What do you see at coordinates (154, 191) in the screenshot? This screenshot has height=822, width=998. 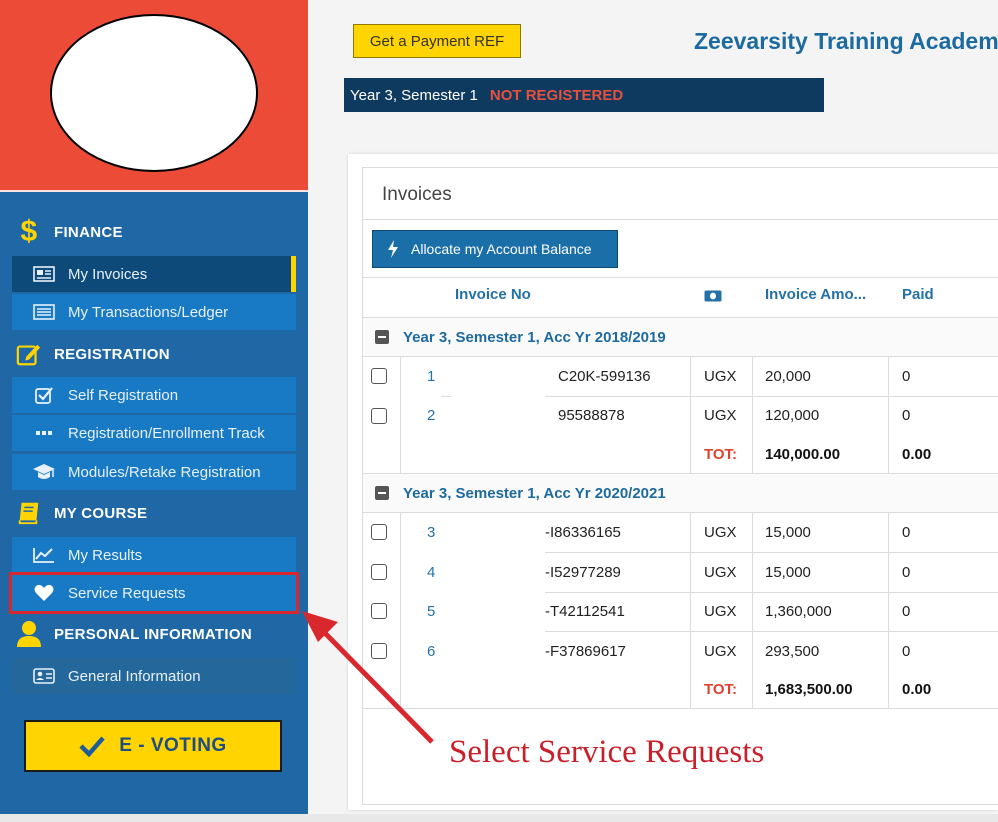 I see `banner-divider` at bounding box center [154, 191].